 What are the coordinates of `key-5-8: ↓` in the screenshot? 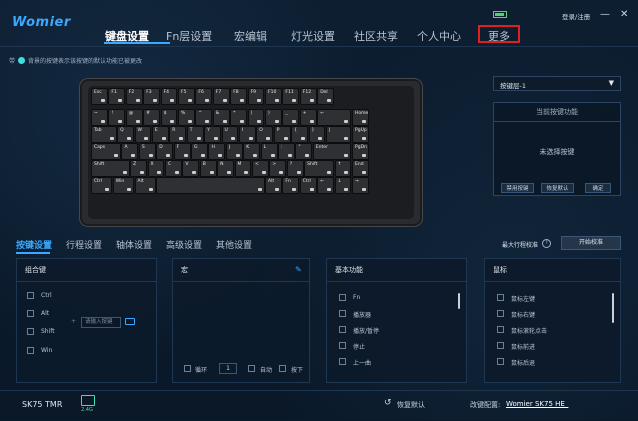 It's located at (343, 185).